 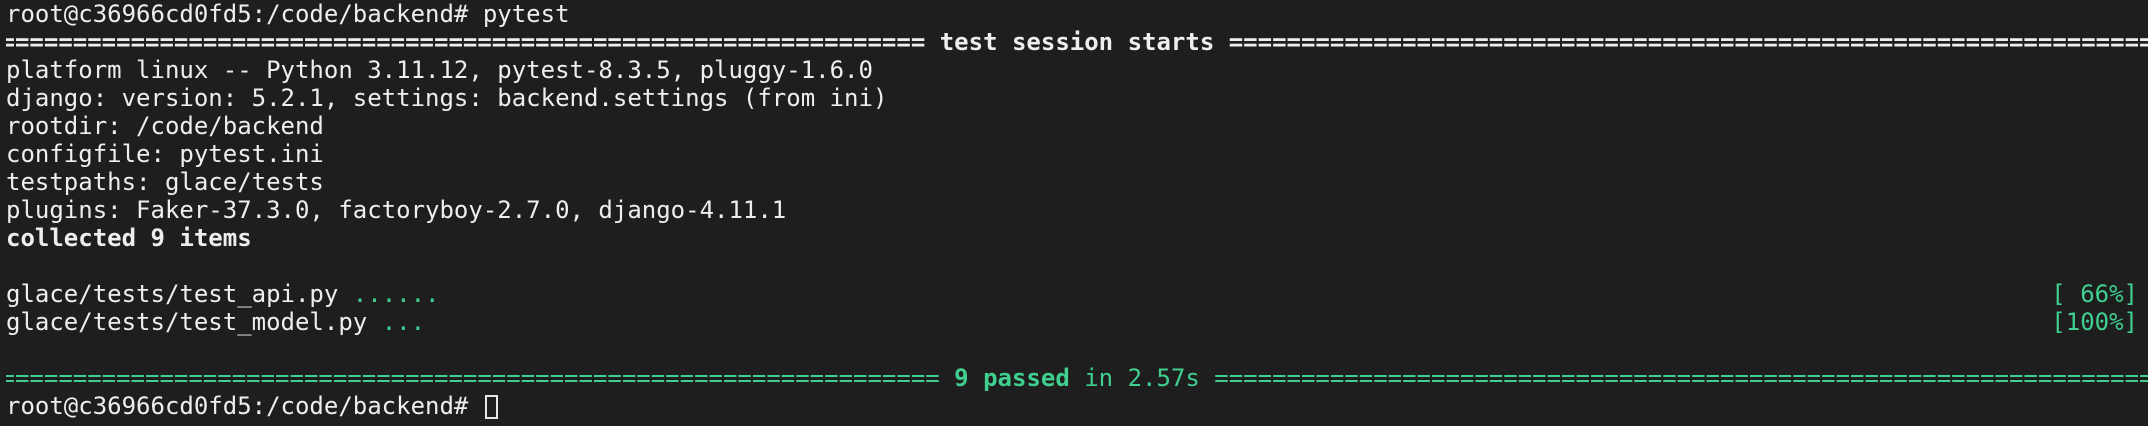 I want to click on session-title: test session starts, so click(x=1077, y=42).